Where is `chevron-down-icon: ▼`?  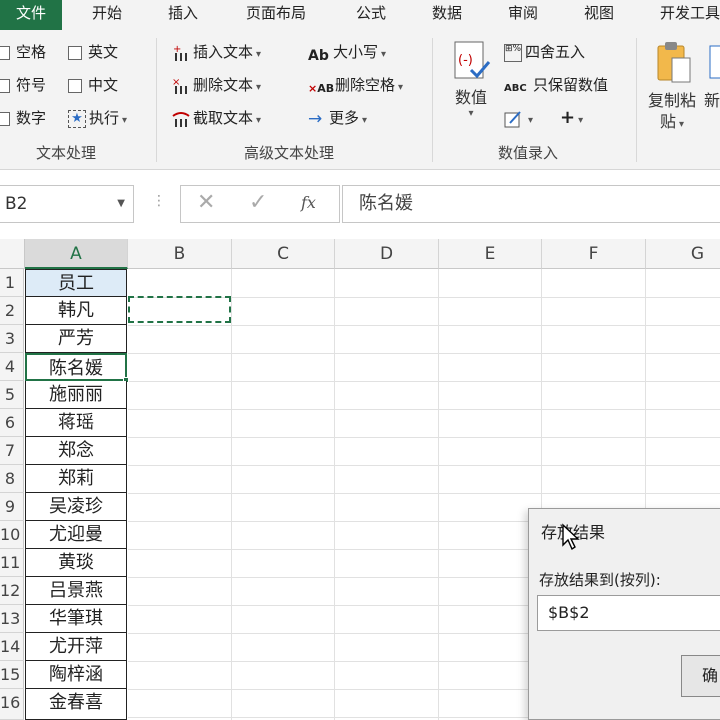 chevron-down-icon: ▼ is located at coordinates (121, 204).